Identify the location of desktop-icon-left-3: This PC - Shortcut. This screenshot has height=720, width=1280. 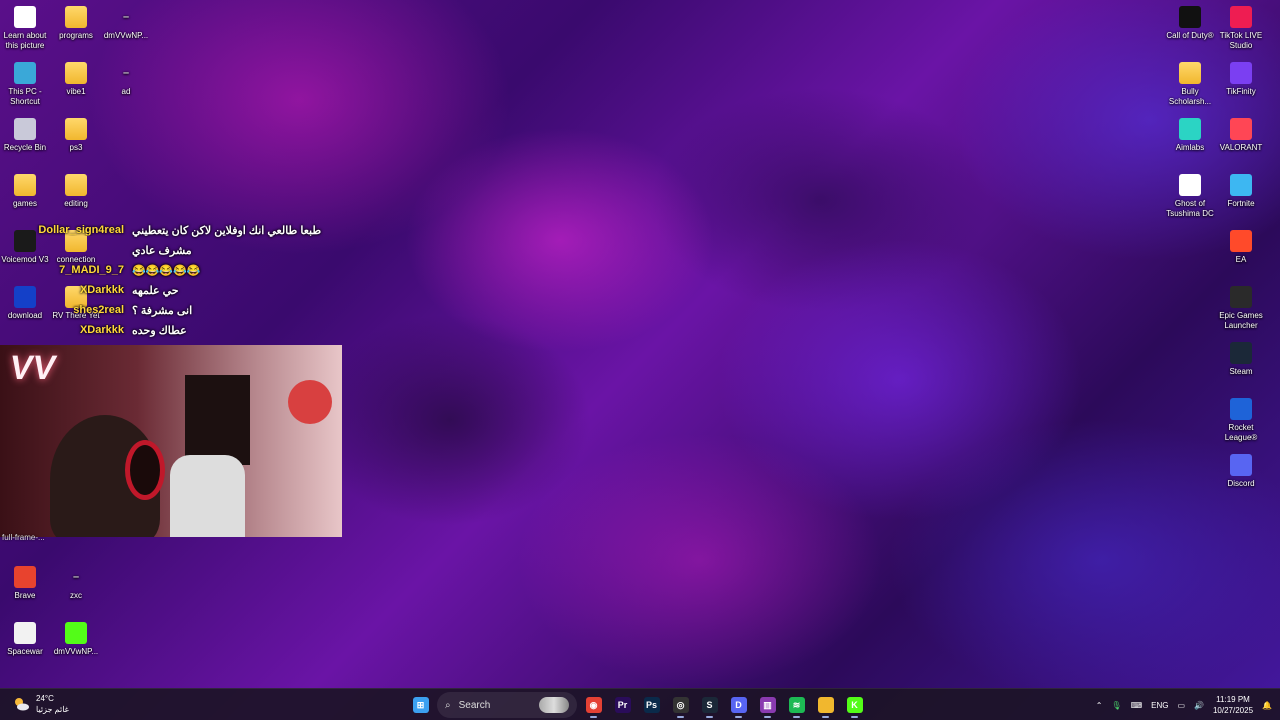
(25, 82).